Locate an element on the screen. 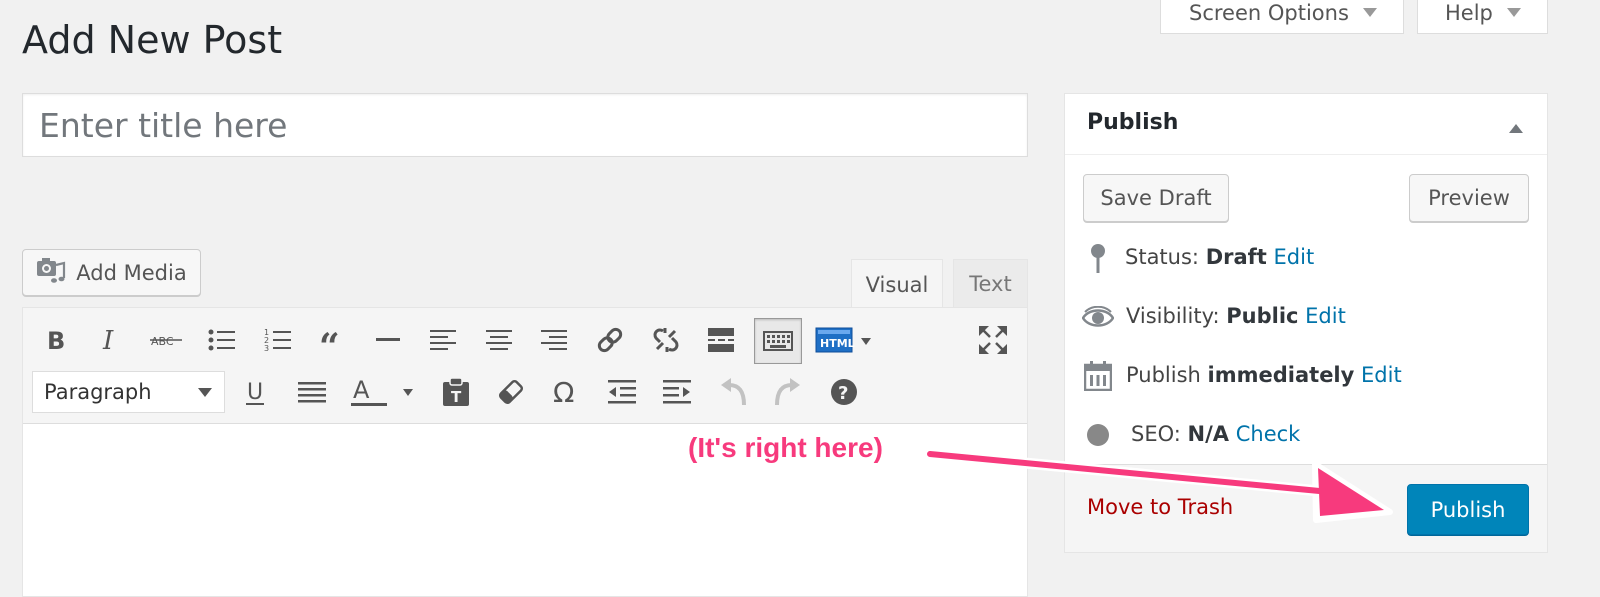  schedule-row: Publish immediately Edit is located at coordinates (1264, 375).